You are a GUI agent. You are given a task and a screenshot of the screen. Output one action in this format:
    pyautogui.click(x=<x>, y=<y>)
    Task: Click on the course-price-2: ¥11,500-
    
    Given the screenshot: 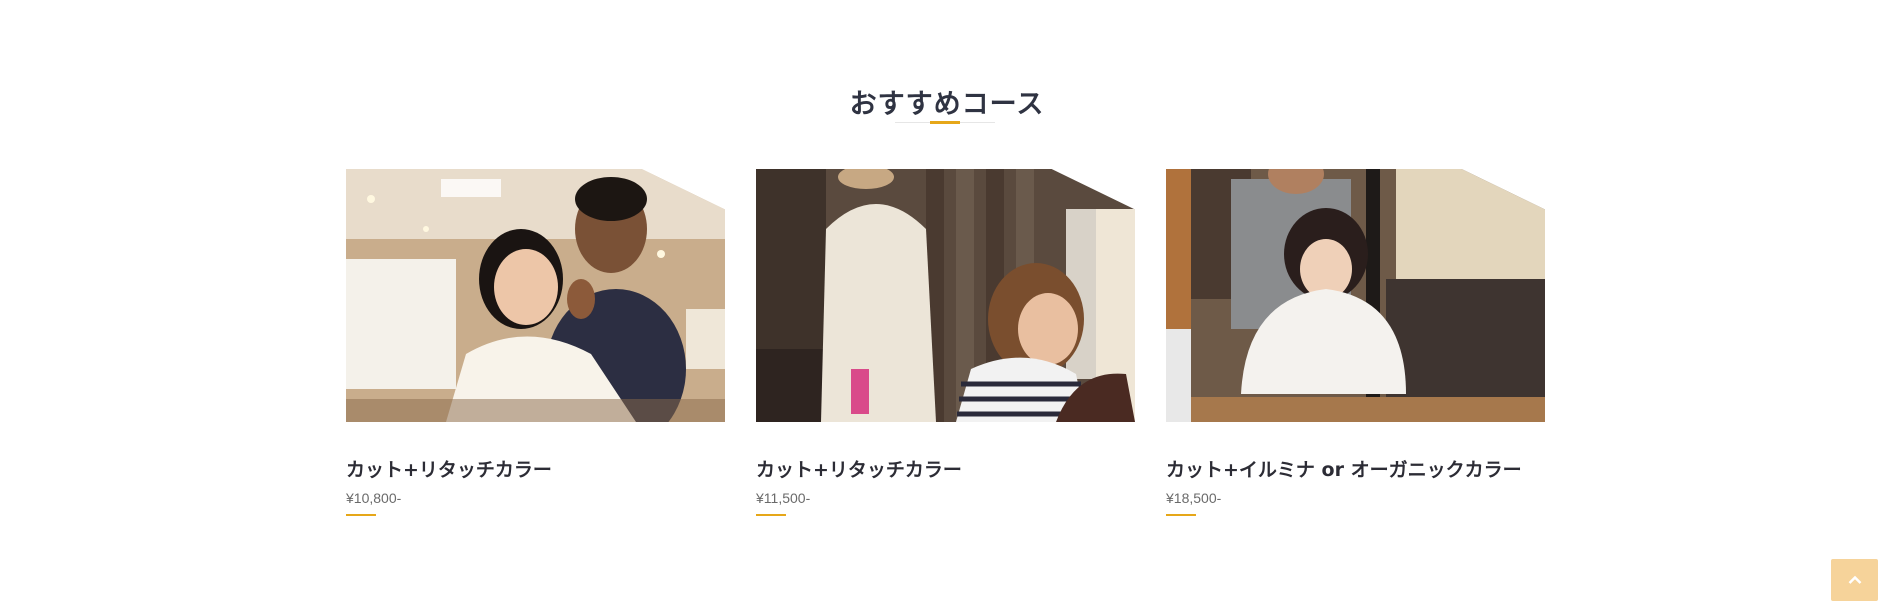 What is the action you would take?
    pyautogui.click(x=783, y=498)
    